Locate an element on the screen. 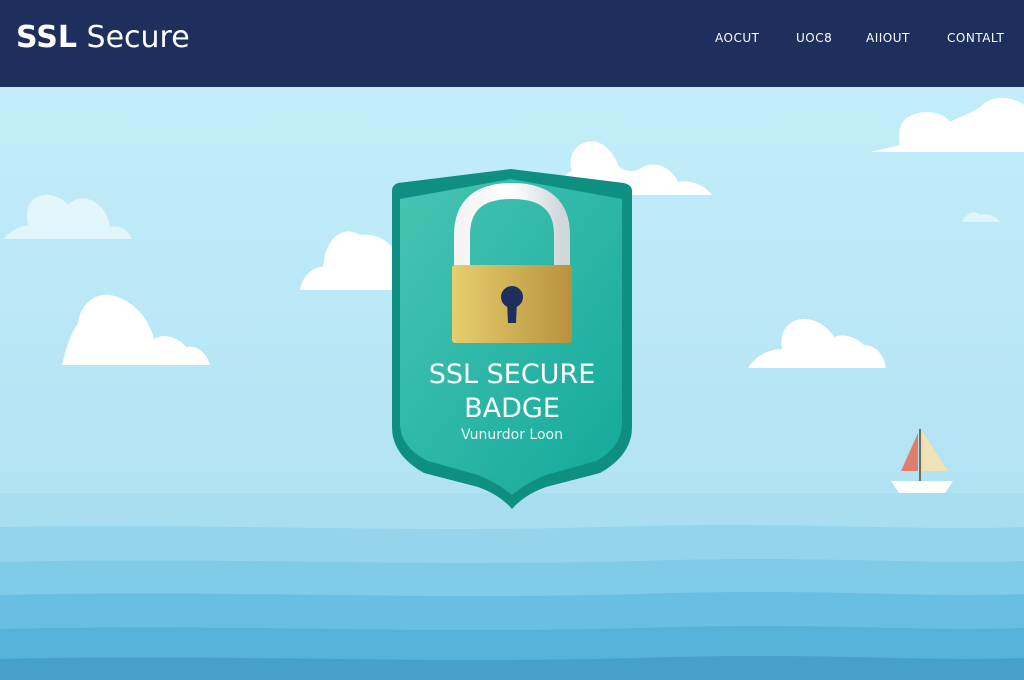 This screenshot has width=1024, height=680. nav-link-docs: UOC8 is located at coordinates (814, 38).